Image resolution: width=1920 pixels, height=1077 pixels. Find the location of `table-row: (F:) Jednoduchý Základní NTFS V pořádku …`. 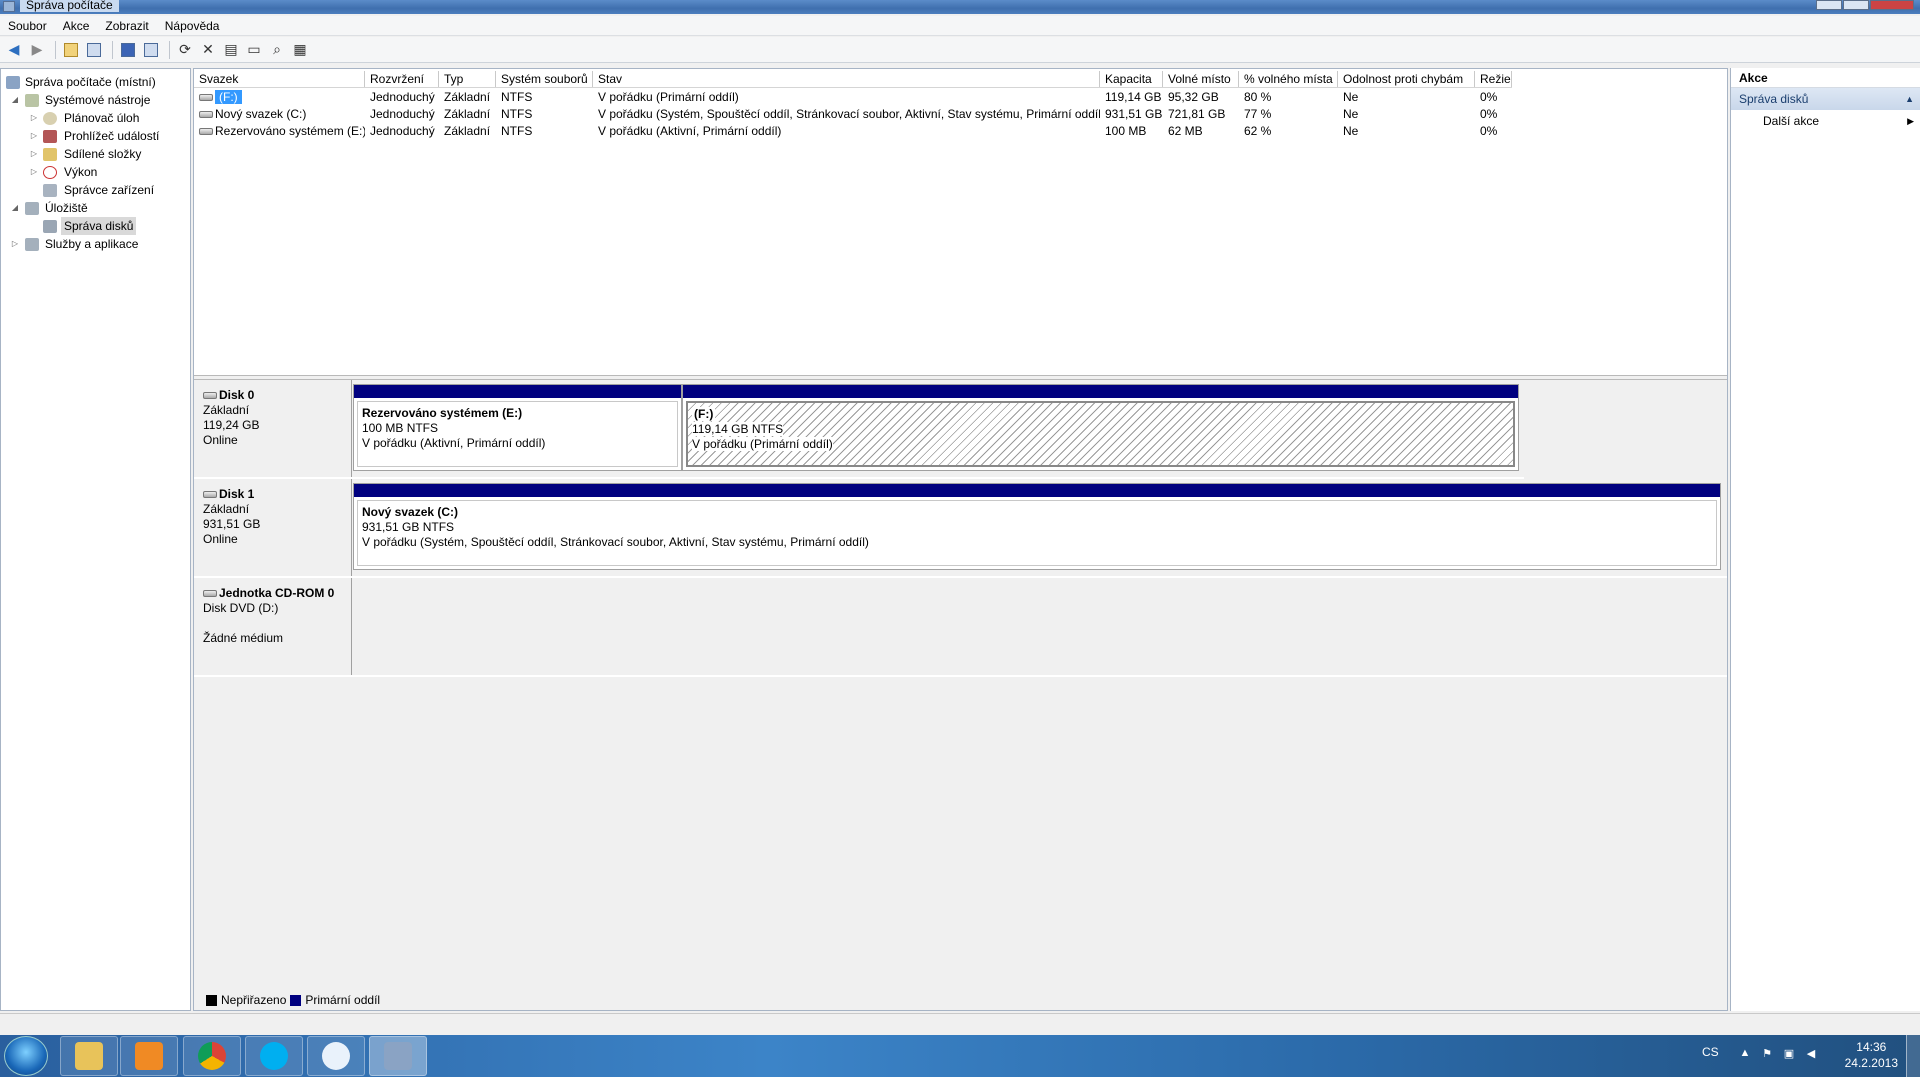

table-row: (F:) Jednoduchý Základní NTFS V pořádku … is located at coordinates (853, 97).